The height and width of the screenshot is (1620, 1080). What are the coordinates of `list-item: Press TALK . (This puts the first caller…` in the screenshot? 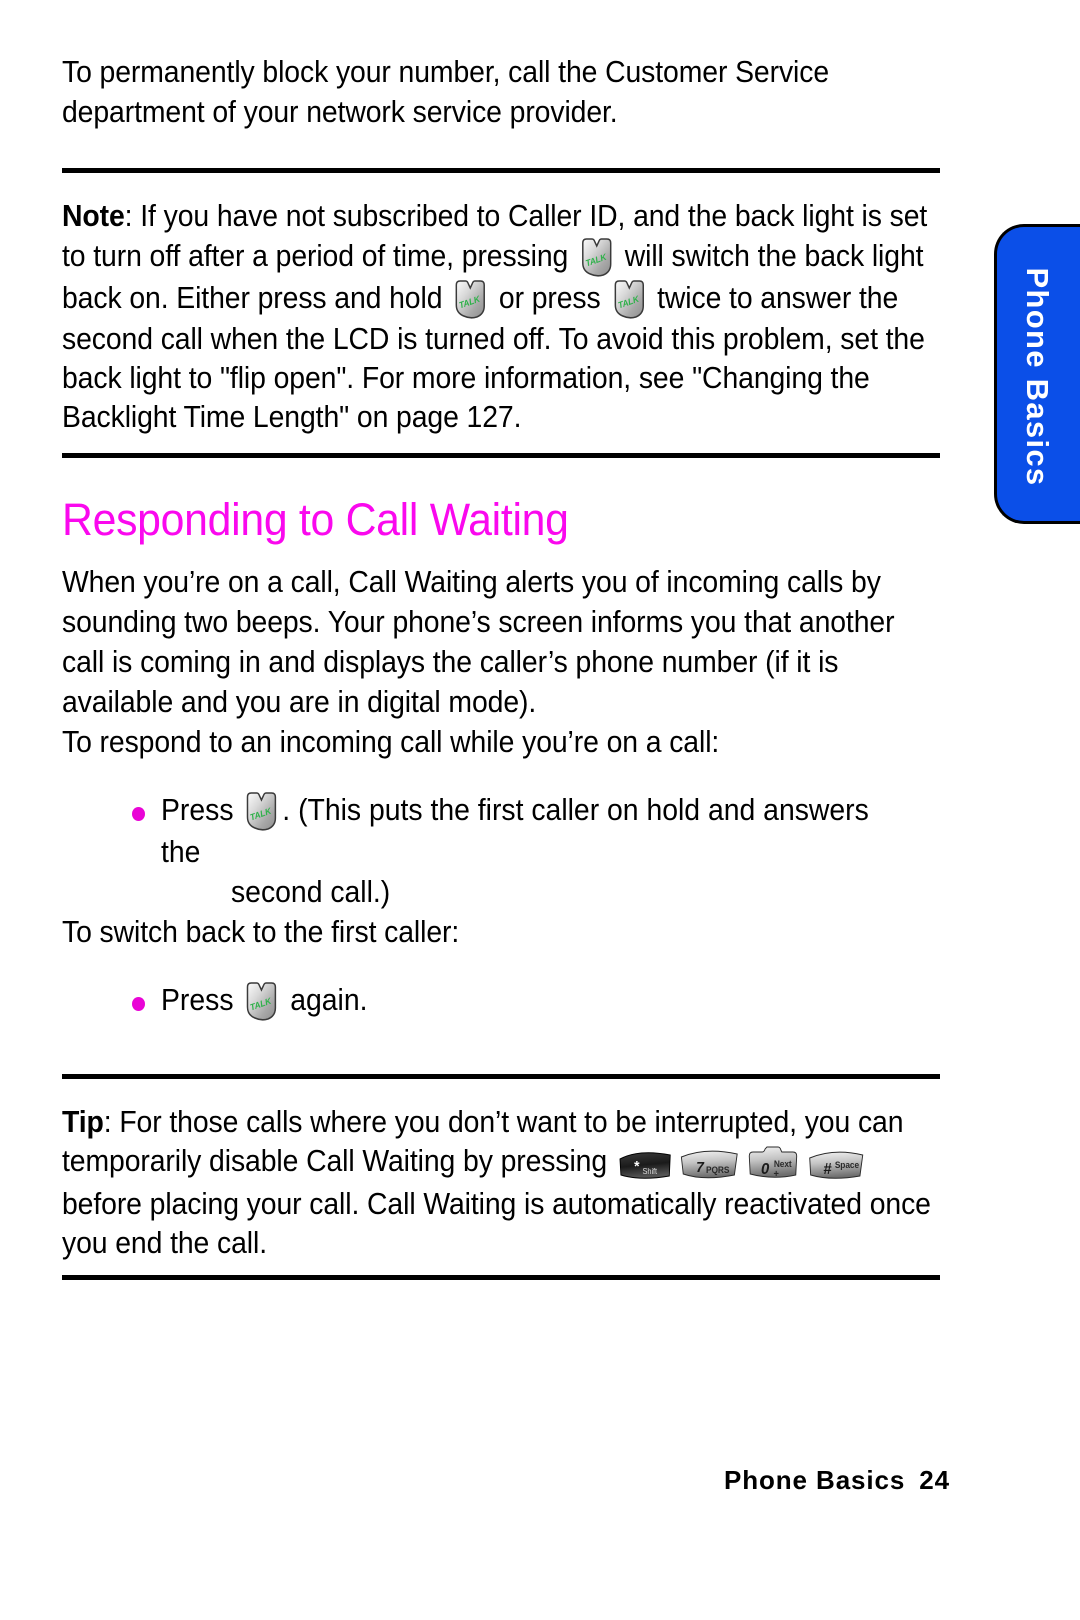 It's located at (501, 831).